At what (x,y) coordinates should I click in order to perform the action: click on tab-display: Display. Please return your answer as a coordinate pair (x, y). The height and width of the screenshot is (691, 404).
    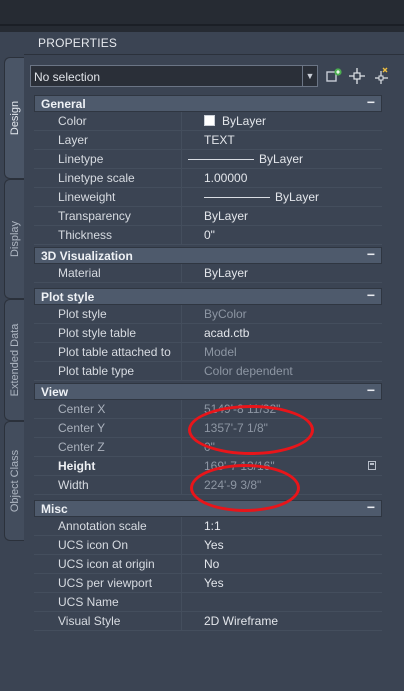
    Looking at the image, I should click on (14, 239).